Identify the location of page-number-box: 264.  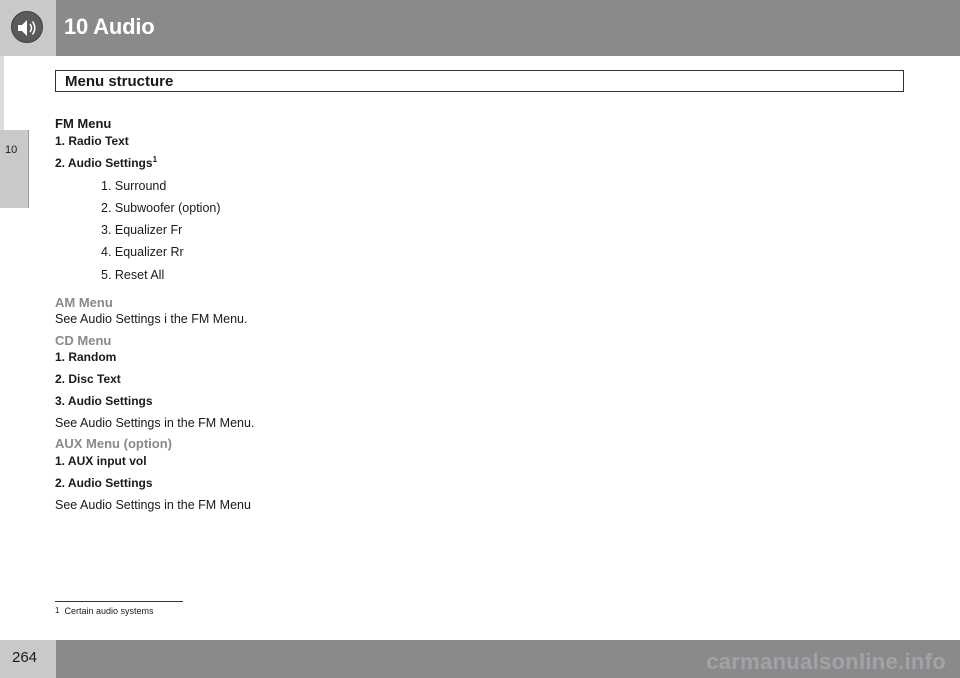
(28, 659).